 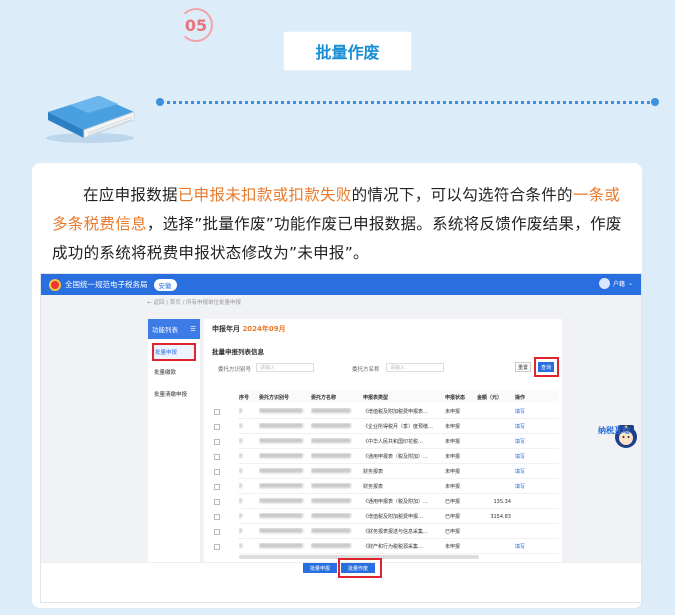 I want to click on line-dot-right, so click(x=655, y=102).